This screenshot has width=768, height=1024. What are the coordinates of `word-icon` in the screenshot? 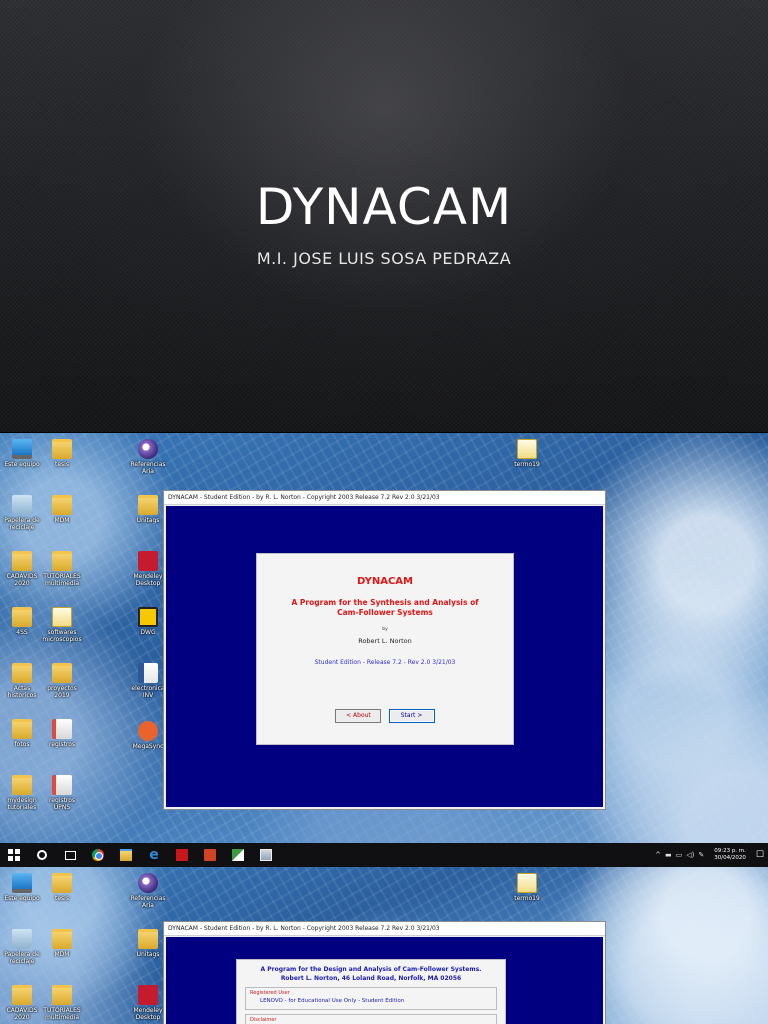 It's located at (148, 673).